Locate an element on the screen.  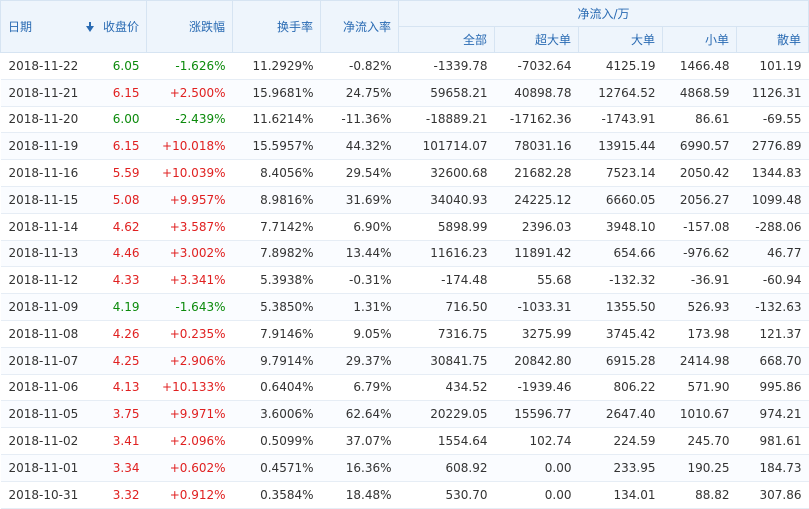
net-ratio-cell: 1.31% is located at coordinates (359, 307).